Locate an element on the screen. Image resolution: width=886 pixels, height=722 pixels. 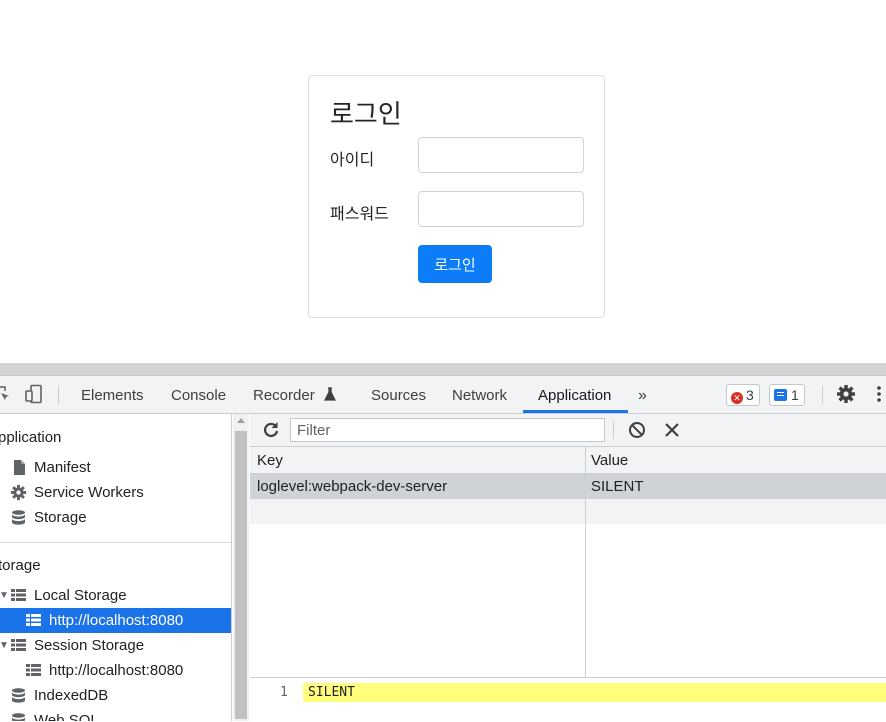
tab-console: Console is located at coordinates (198, 394).